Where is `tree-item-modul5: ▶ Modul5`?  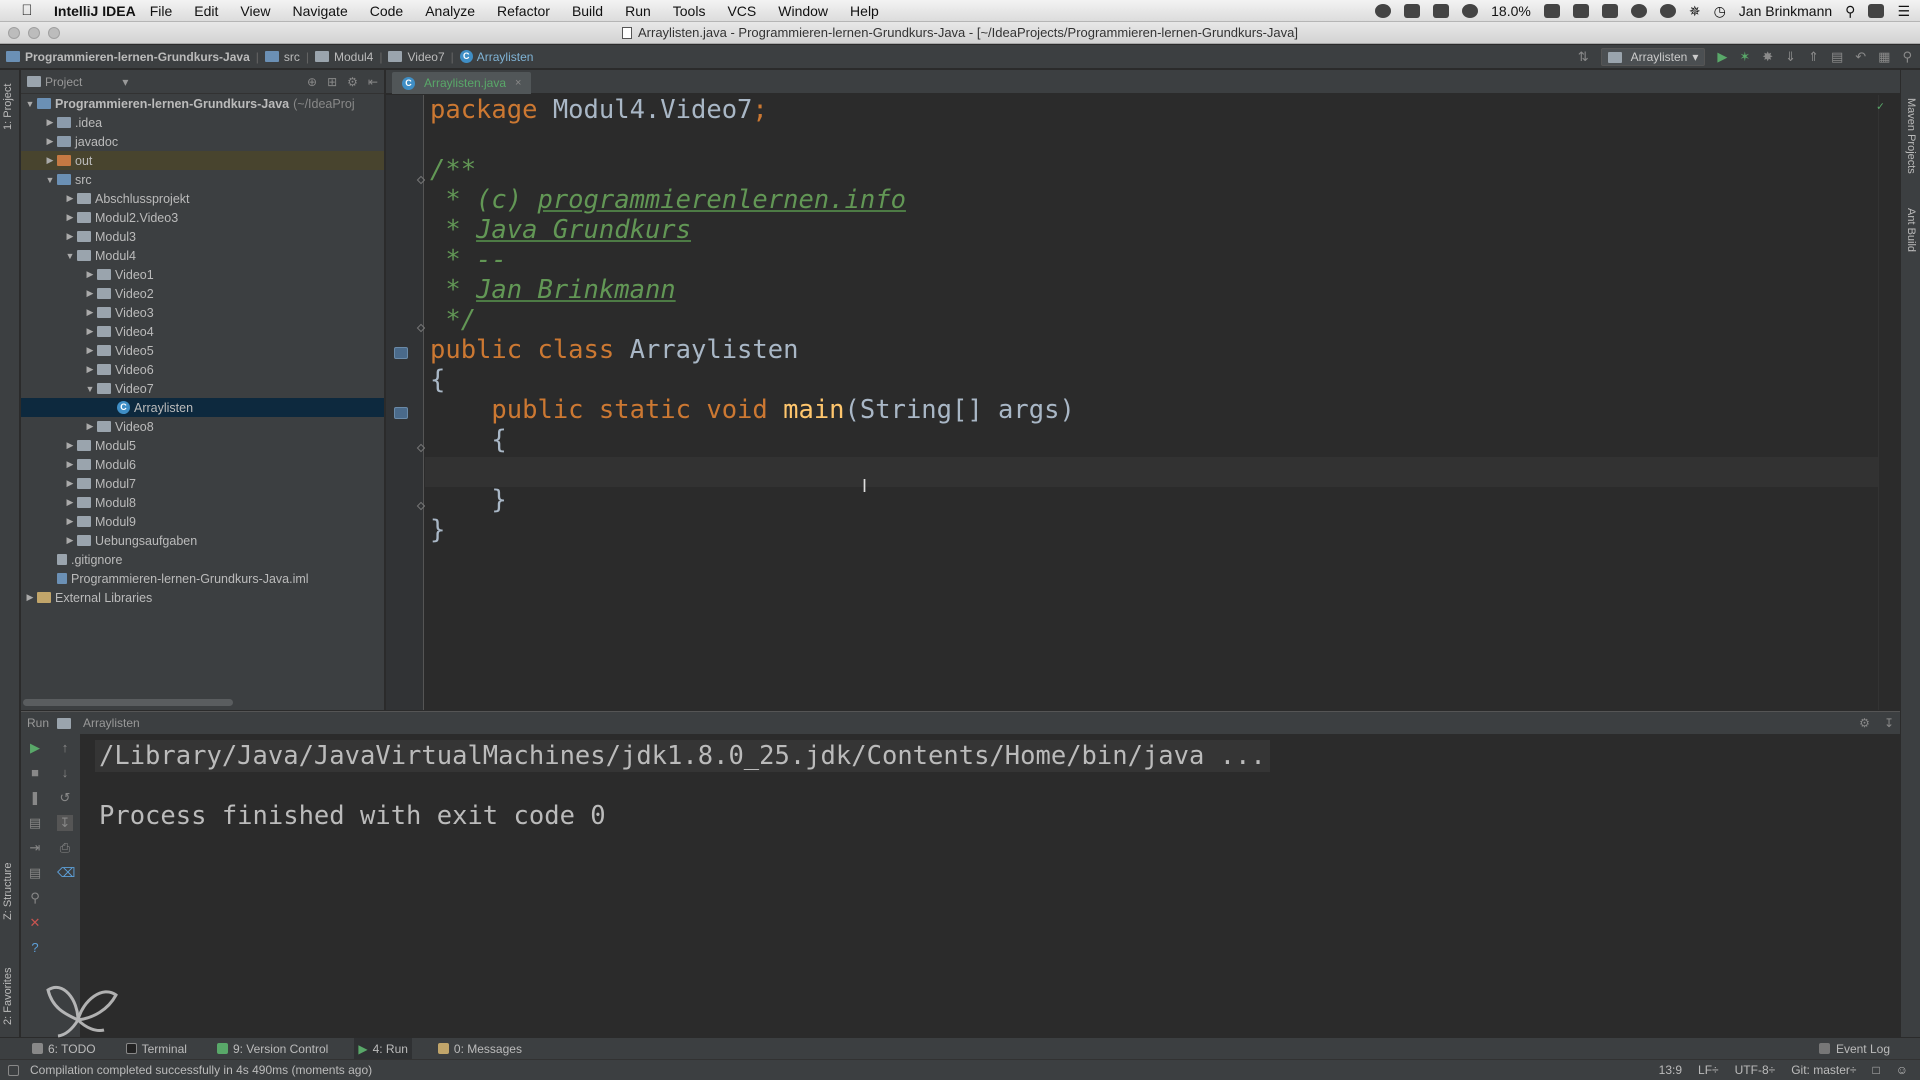 tree-item-modul5: ▶ Modul5 is located at coordinates (202, 445).